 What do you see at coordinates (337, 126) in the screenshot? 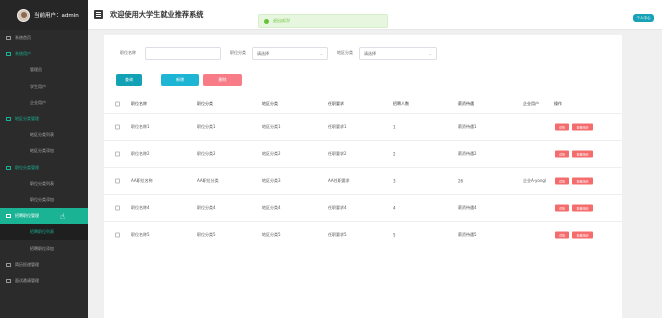
I see `requirement-cell: 任职要求1` at bounding box center [337, 126].